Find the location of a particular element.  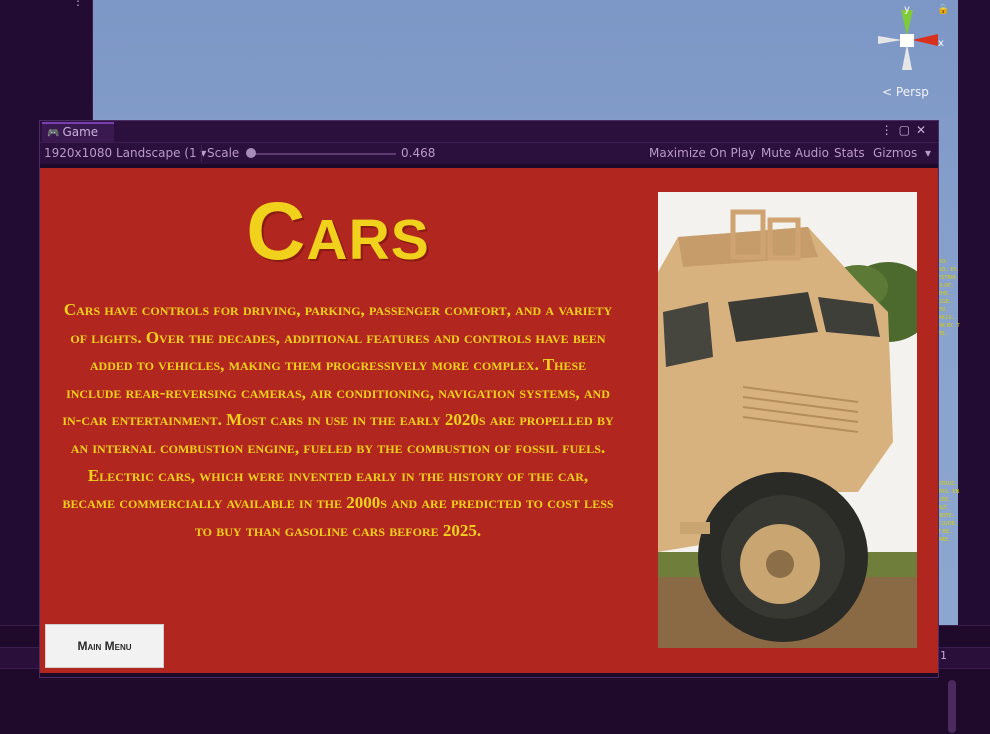

gizmos-dropdown-icon: ▾ is located at coordinates (928, 153).